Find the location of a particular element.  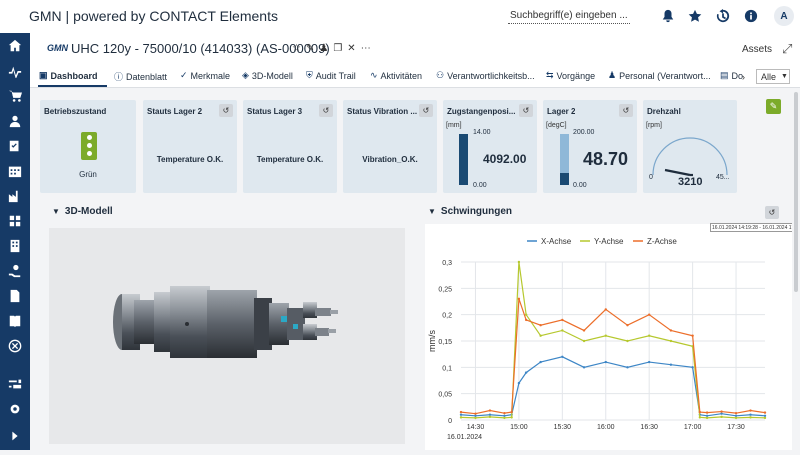

y-tick-label: 0,3 is located at coordinates (447, 263).